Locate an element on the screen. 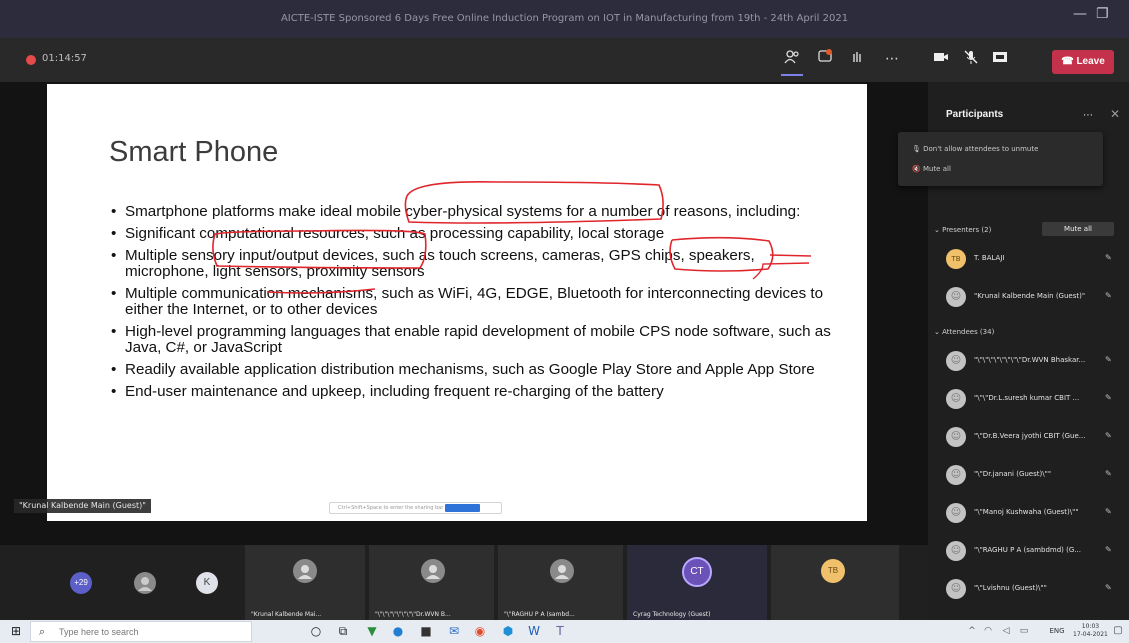 Image resolution: width=1129 pixels, height=643 pixels. cortana-icon: ○ is located at coordinates (316, 631).